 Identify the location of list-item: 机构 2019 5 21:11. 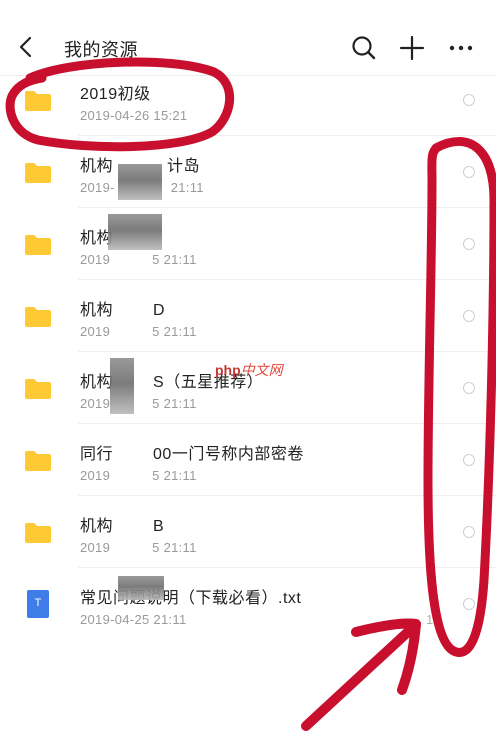
(248, 244).